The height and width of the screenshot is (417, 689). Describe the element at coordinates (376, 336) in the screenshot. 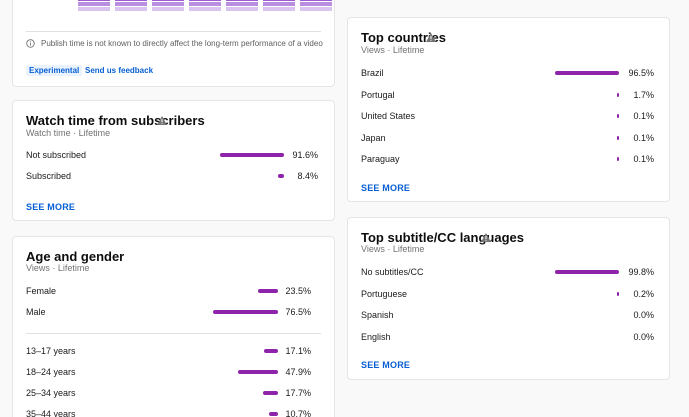

I see `row-label: English` at that location.